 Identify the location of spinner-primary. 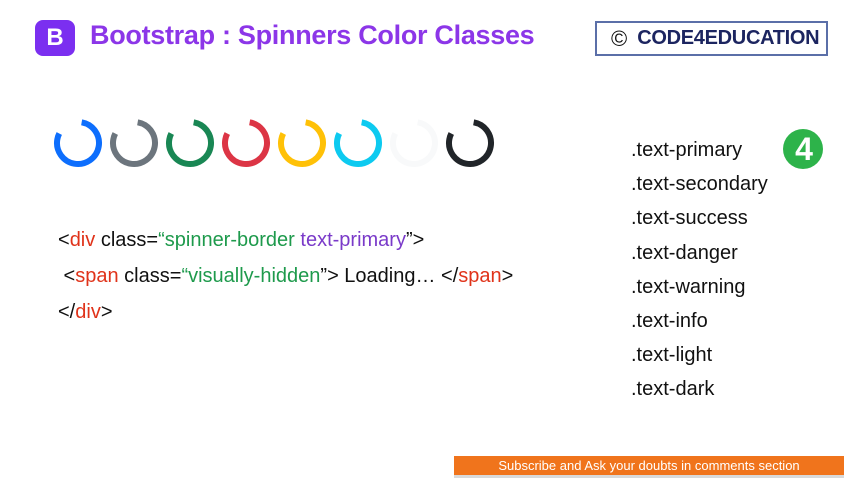
(78, 143).